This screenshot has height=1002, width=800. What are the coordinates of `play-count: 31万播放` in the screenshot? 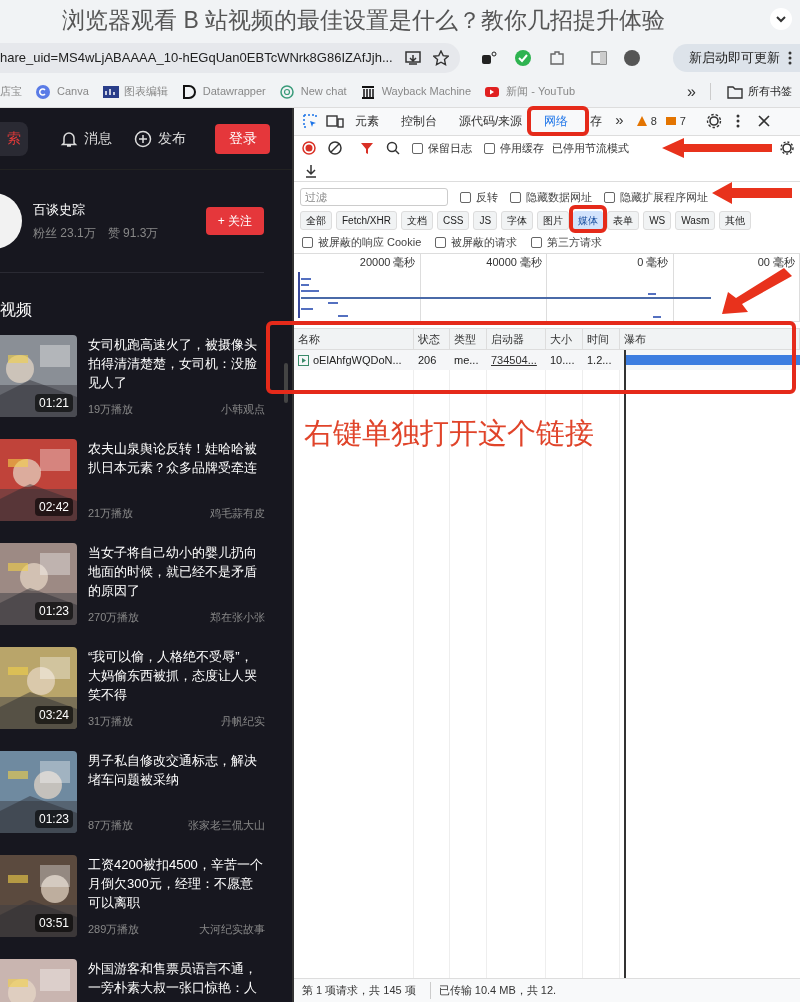 It's located at (111, 721).